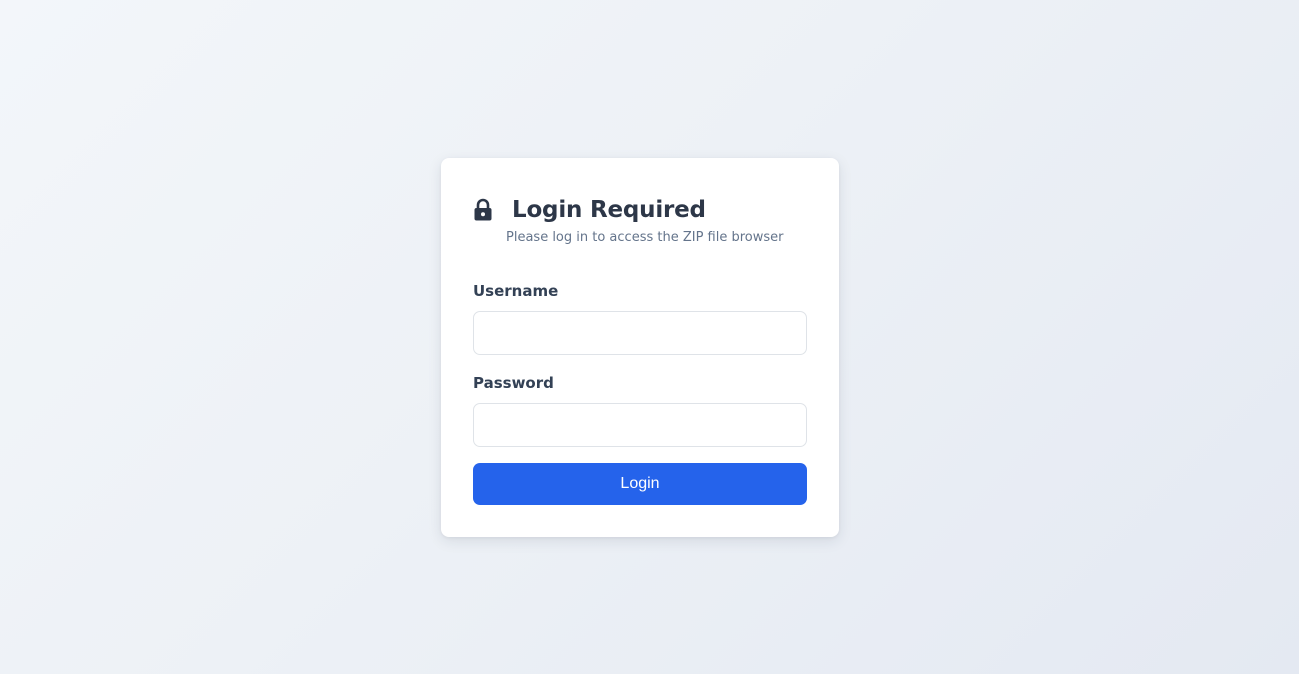 The width and height of the screenshot is (1299, 674). Describe the element at coordinates (516, 291) in the screenshot. I see `username-label: Username` at that location.